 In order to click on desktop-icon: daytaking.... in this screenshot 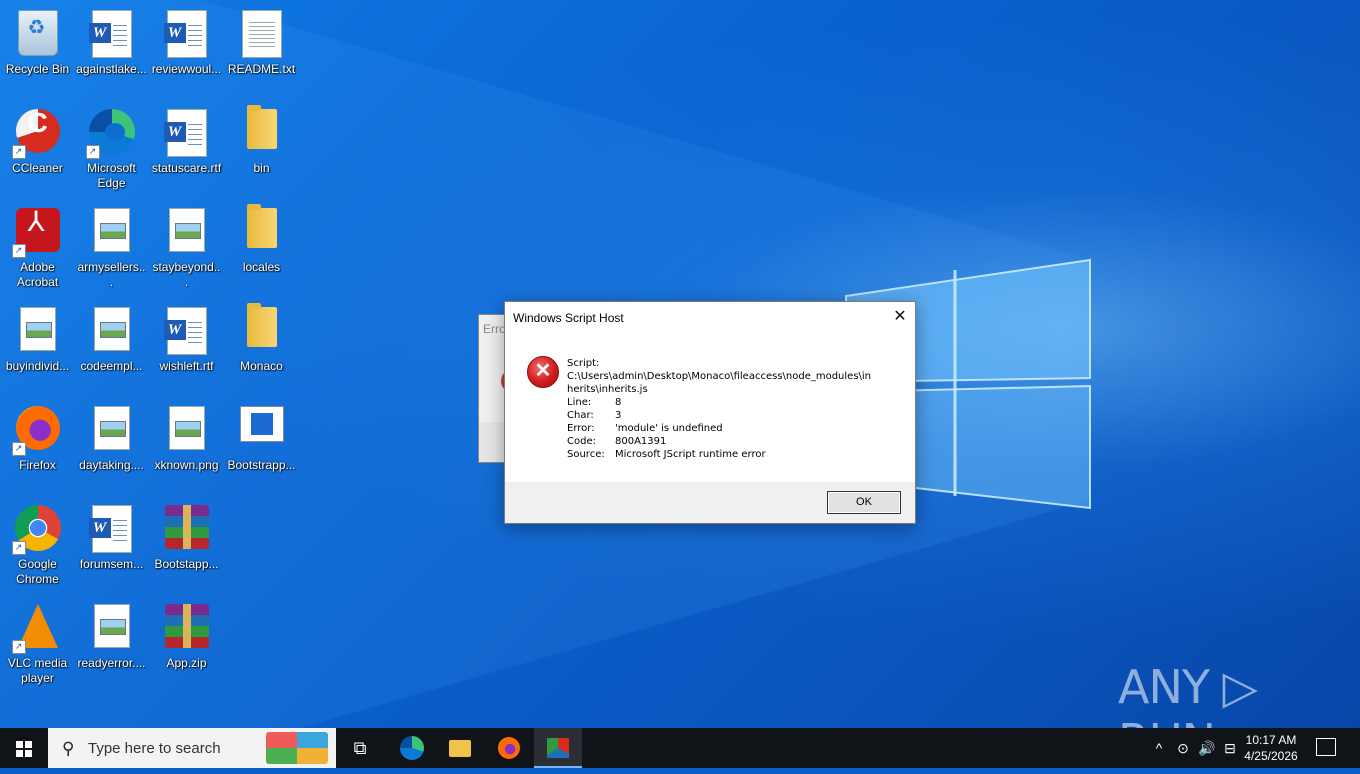, I will do `click(111, 436)`.